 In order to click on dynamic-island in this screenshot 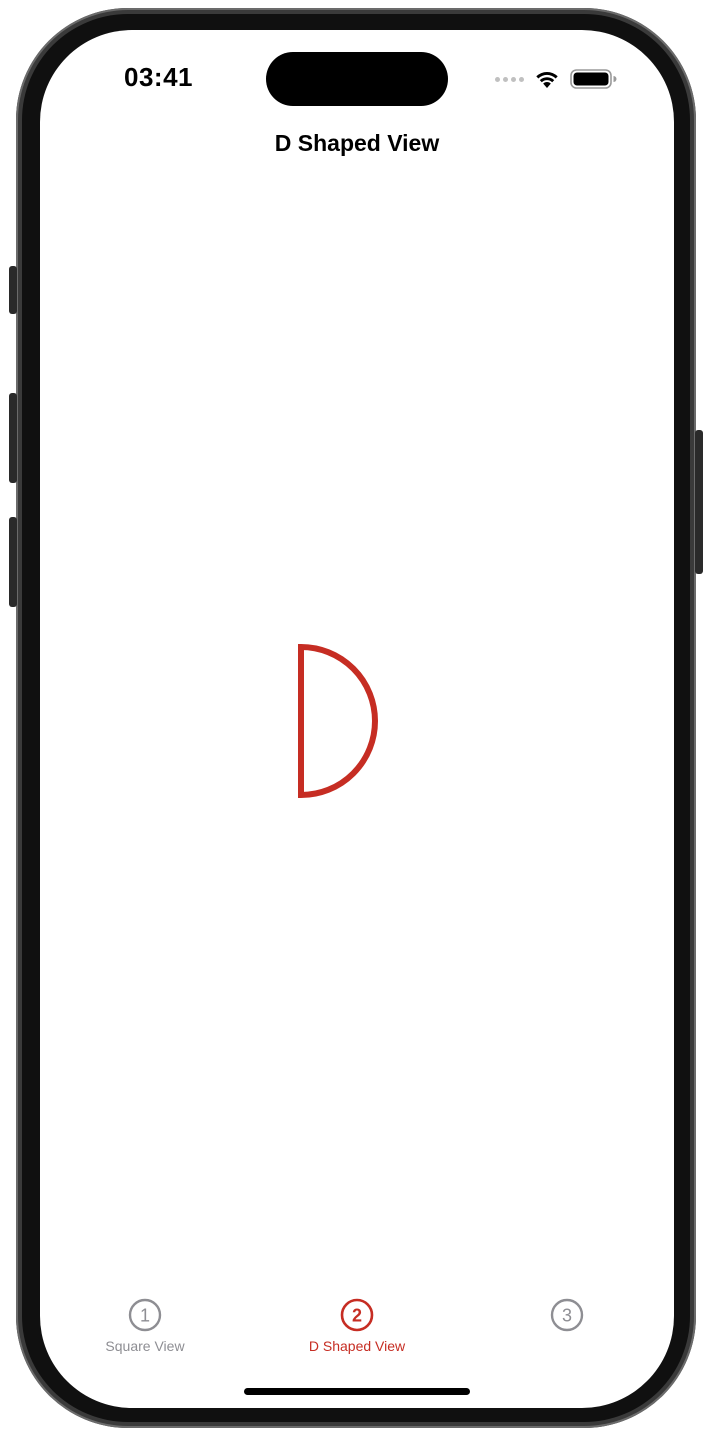, I will do `click(357, 79)`.